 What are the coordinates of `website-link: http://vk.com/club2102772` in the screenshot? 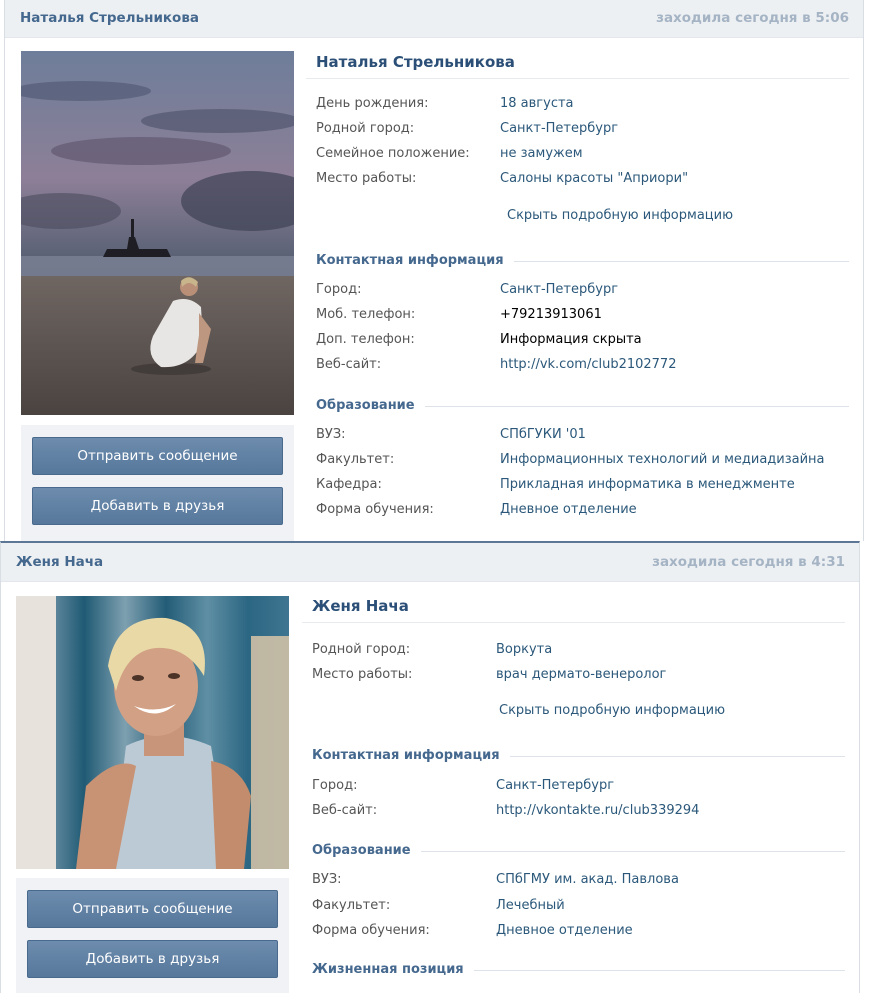 It's located at (588, 365).